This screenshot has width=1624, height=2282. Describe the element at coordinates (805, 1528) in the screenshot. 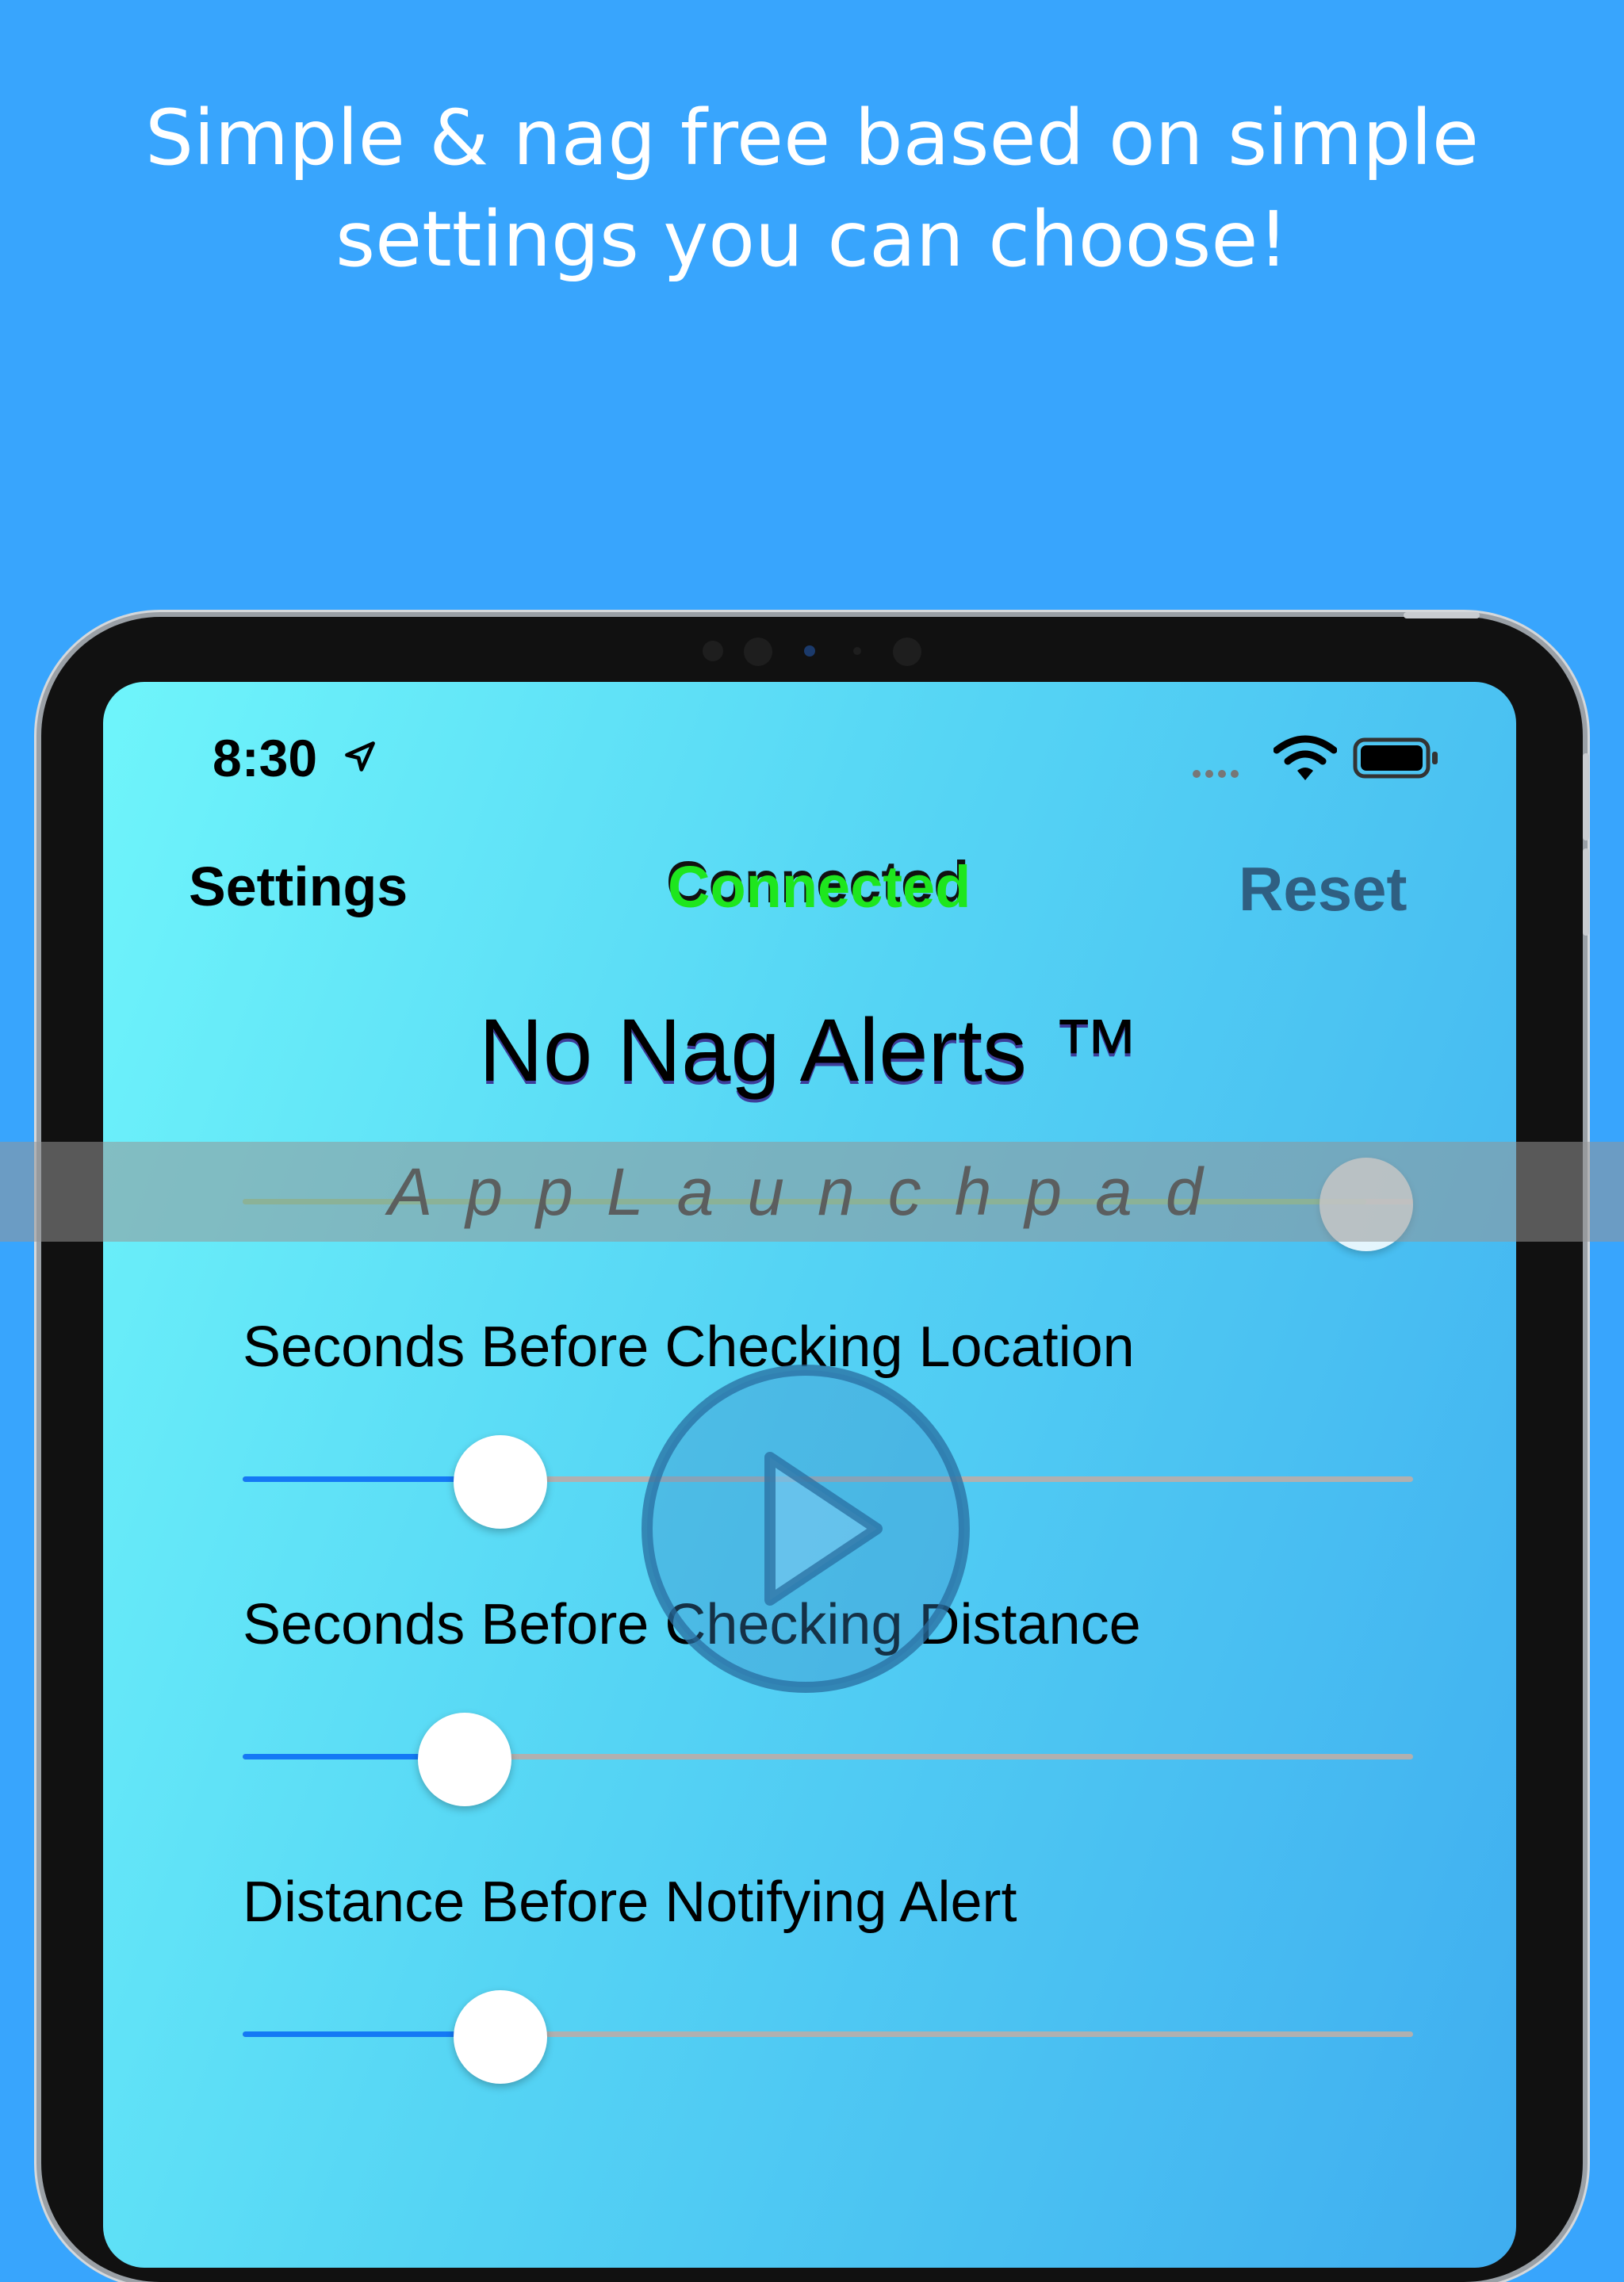

I see `play-icon` at that location.